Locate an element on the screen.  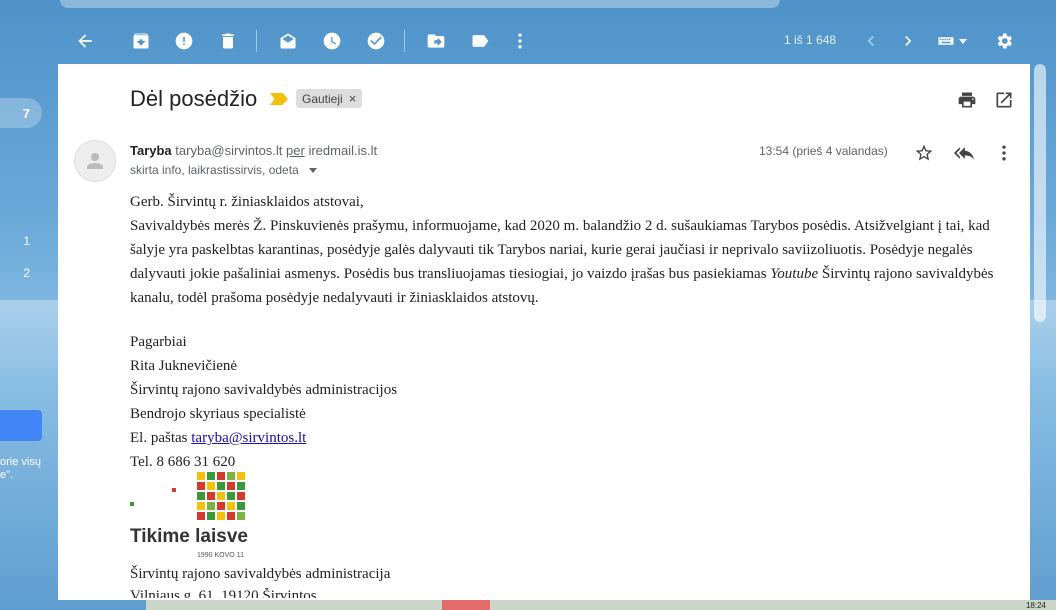
tikime-laisve-logo-icon is located at coordinates (187, 496).